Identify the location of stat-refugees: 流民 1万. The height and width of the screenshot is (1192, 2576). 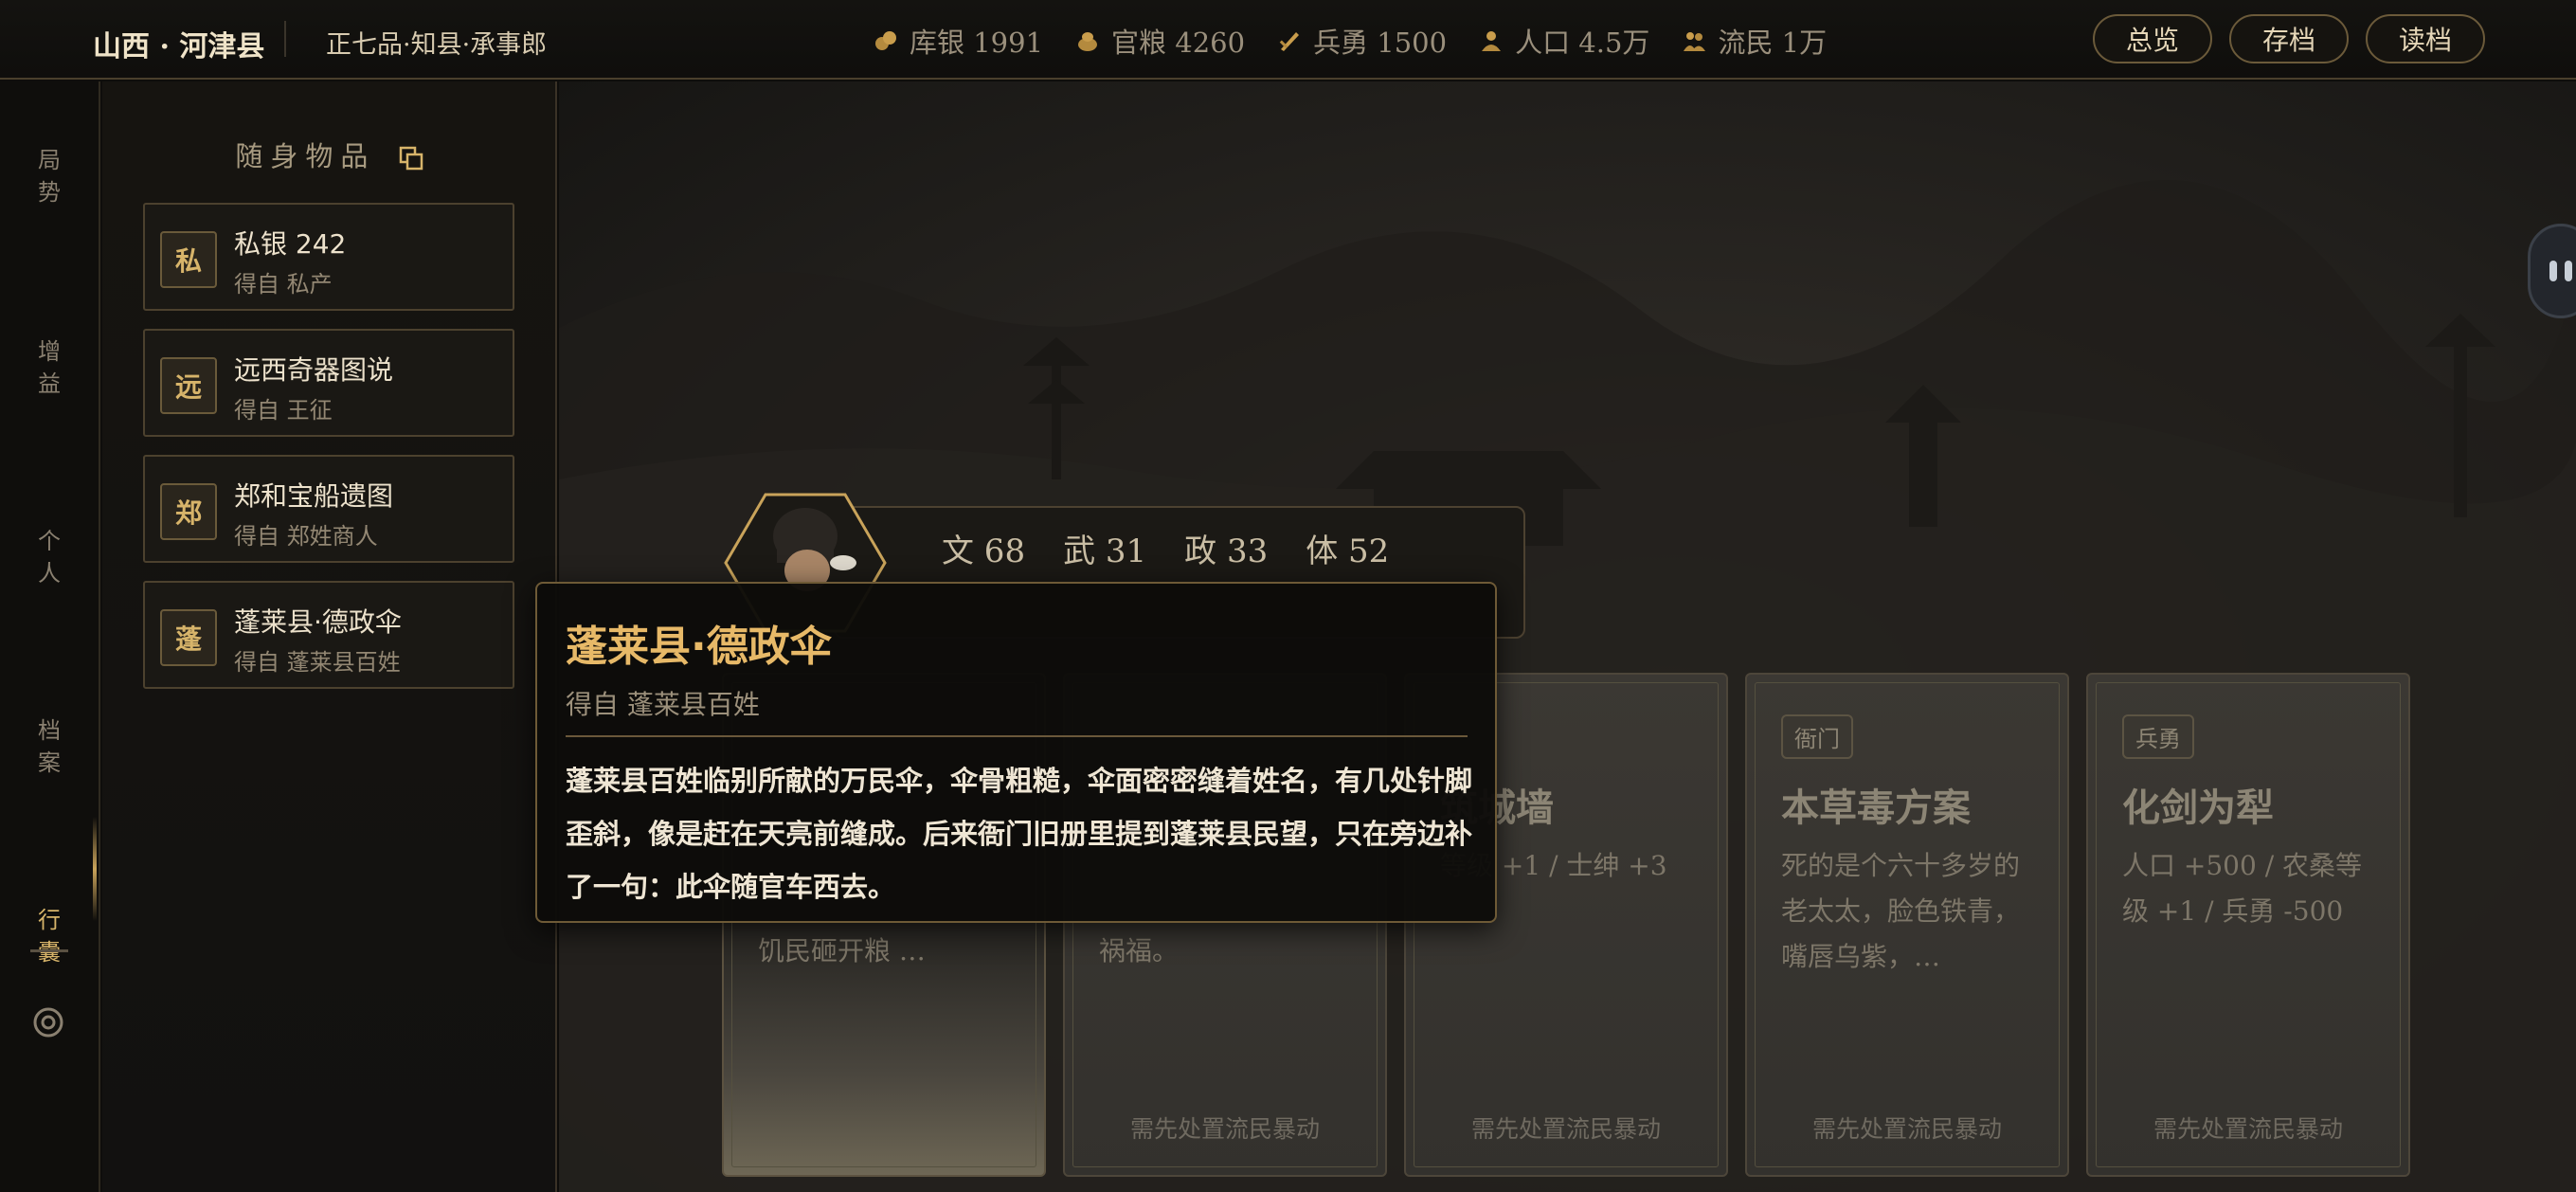
(1754, 41).